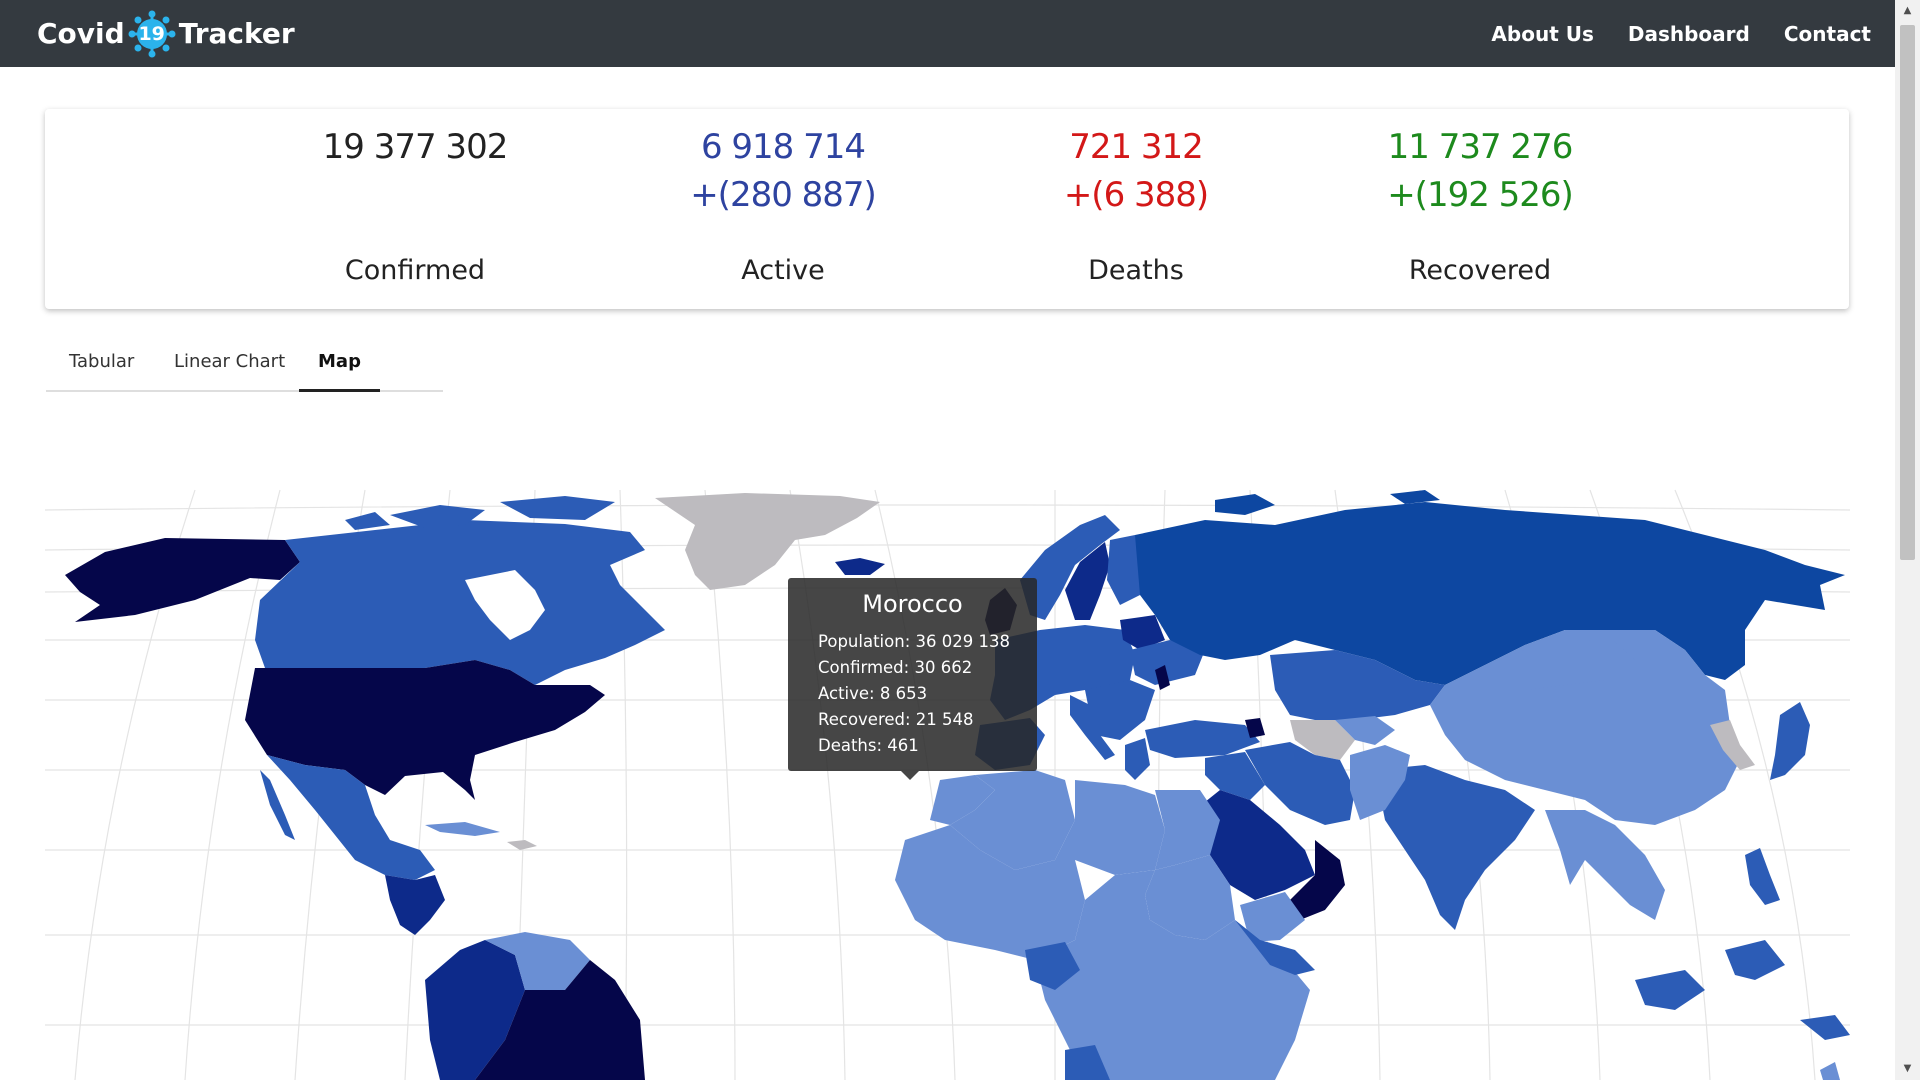 The image size is (1920, 1080). I want to click on active-delta: +(280 887), so click(783, 195).